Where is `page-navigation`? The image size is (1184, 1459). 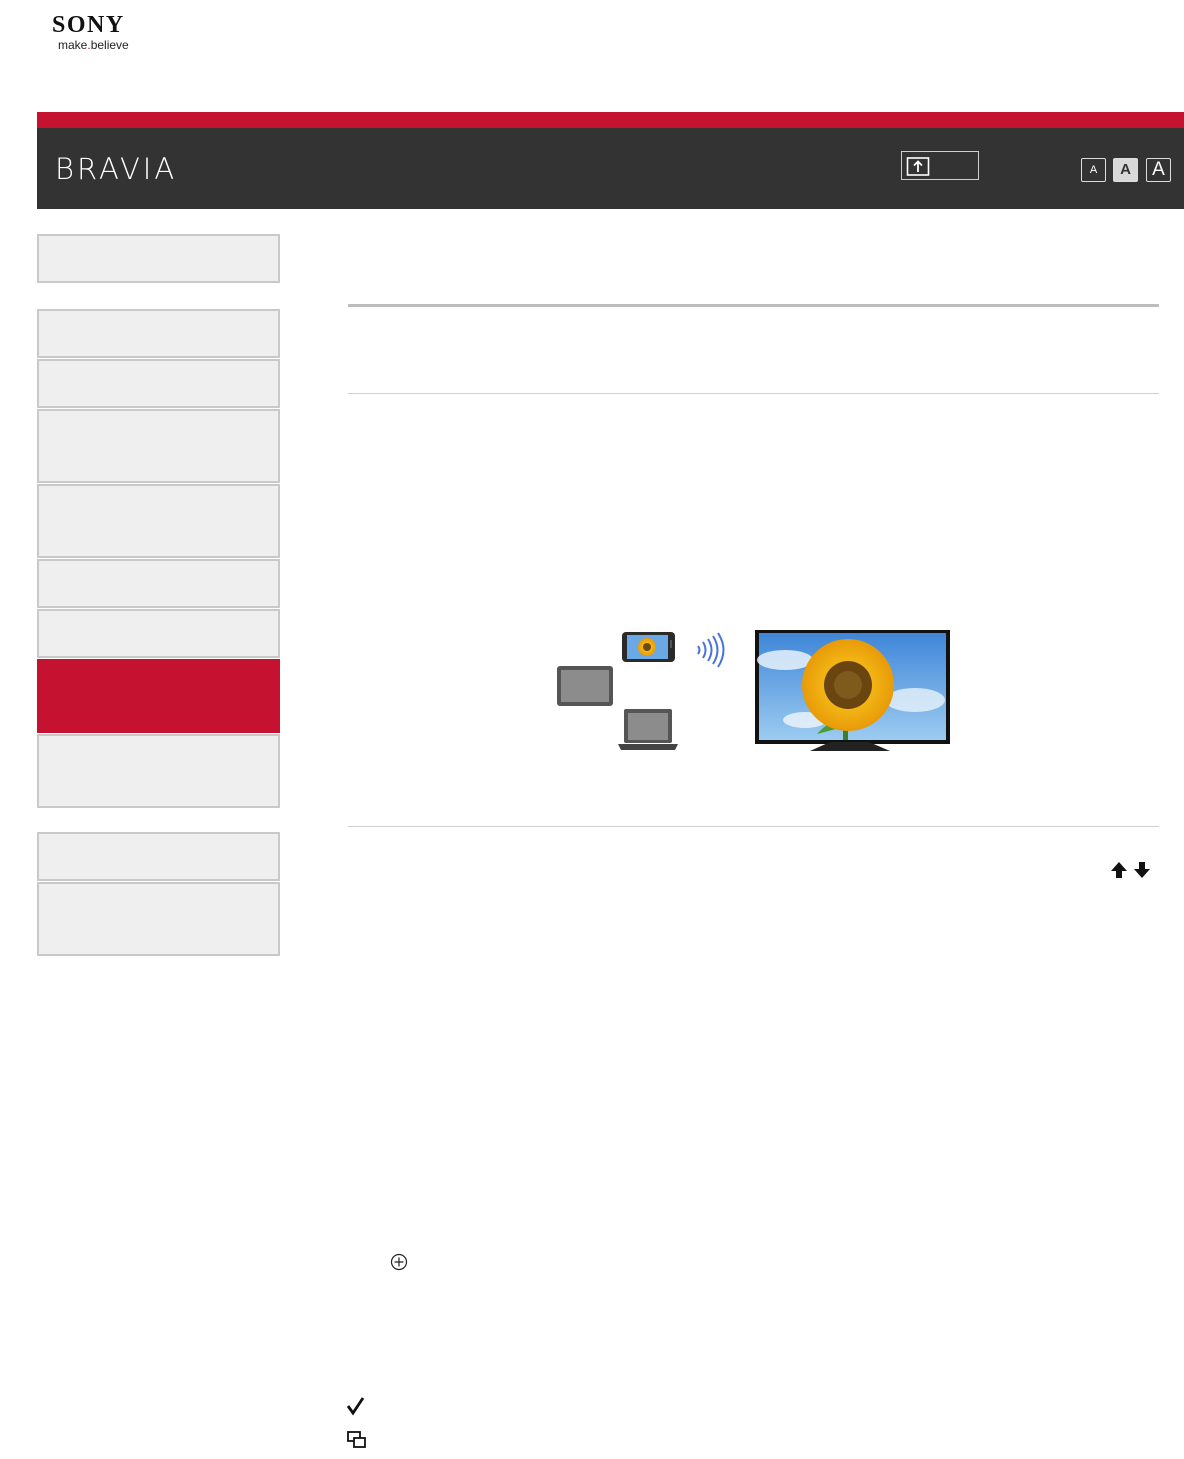
page-navigation is located at coordinates (1132, 870).